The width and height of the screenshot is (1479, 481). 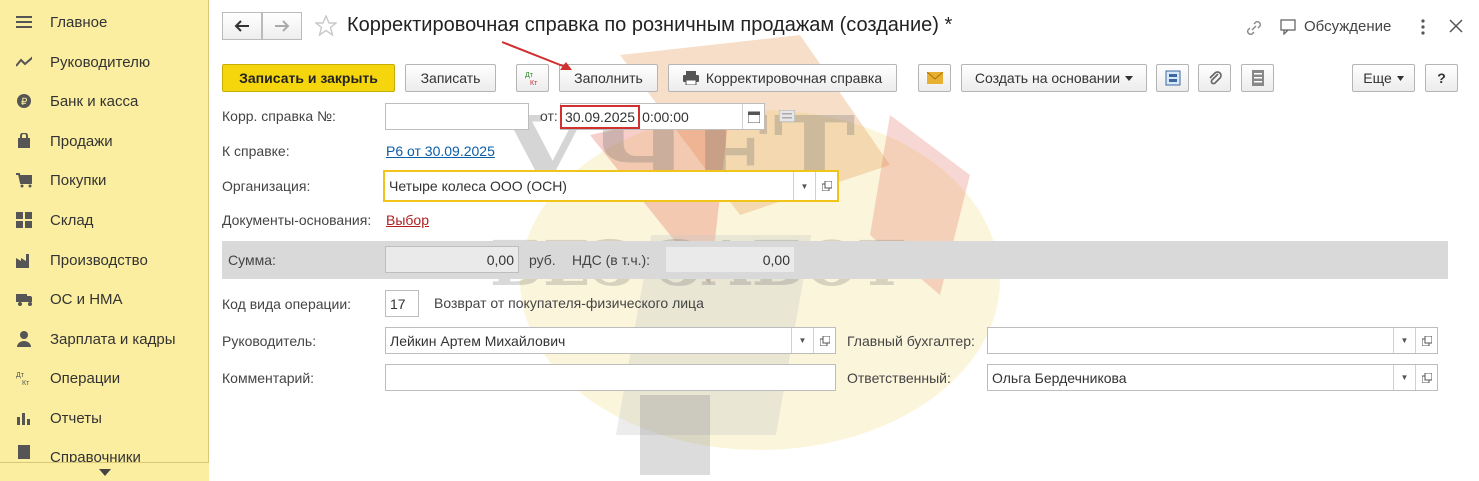 What do you see at coordinates (542, 260) in the screenshot?
I see `currency-label: руб.` at bounding box center [542, 260].